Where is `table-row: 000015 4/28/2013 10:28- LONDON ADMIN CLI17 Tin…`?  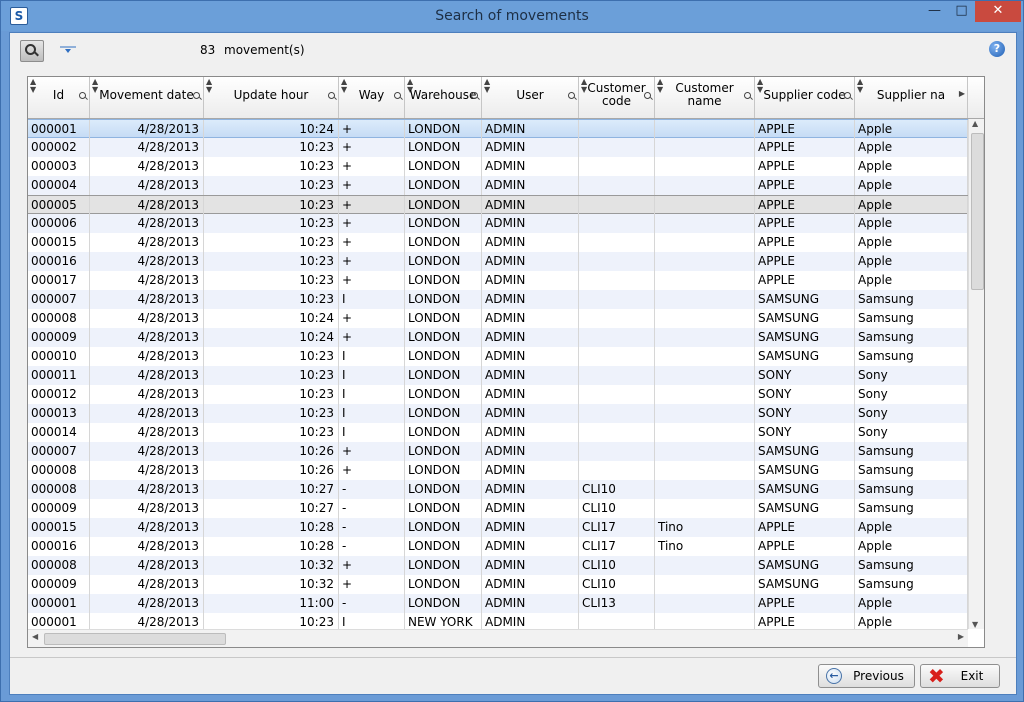
table-row: 000015 4/28/2013 10:28- LONDON ADMIN CLI17 Tin… is located at coordinates (498, 527).